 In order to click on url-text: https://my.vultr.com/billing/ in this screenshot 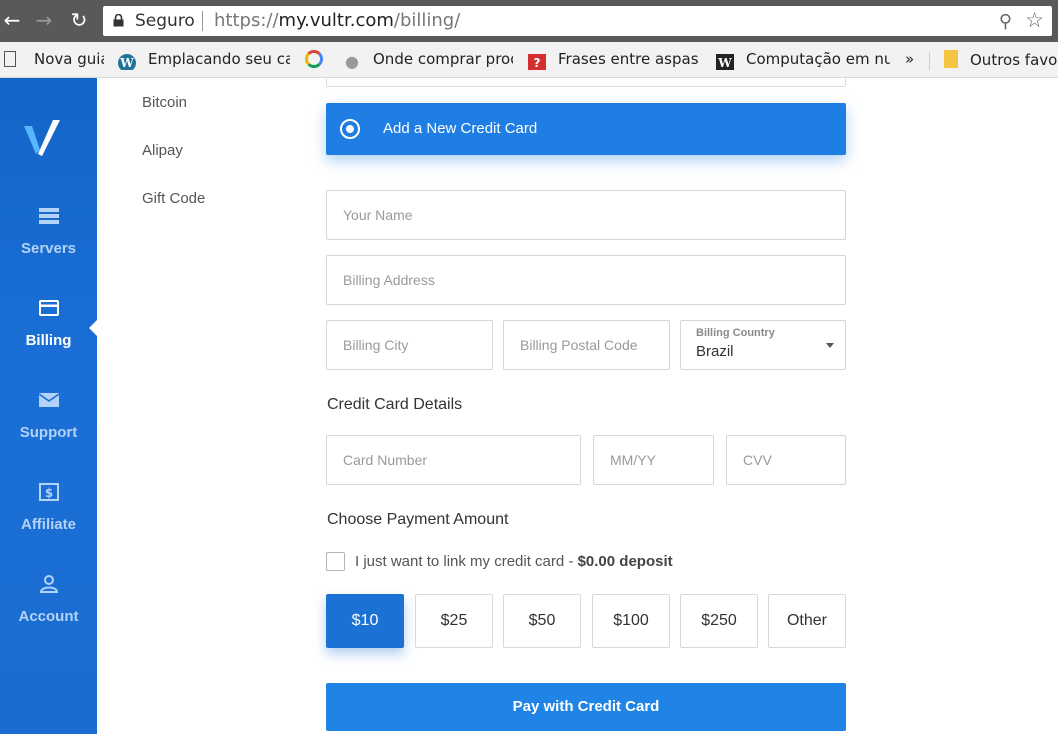, I will do `click(337, 20)`.